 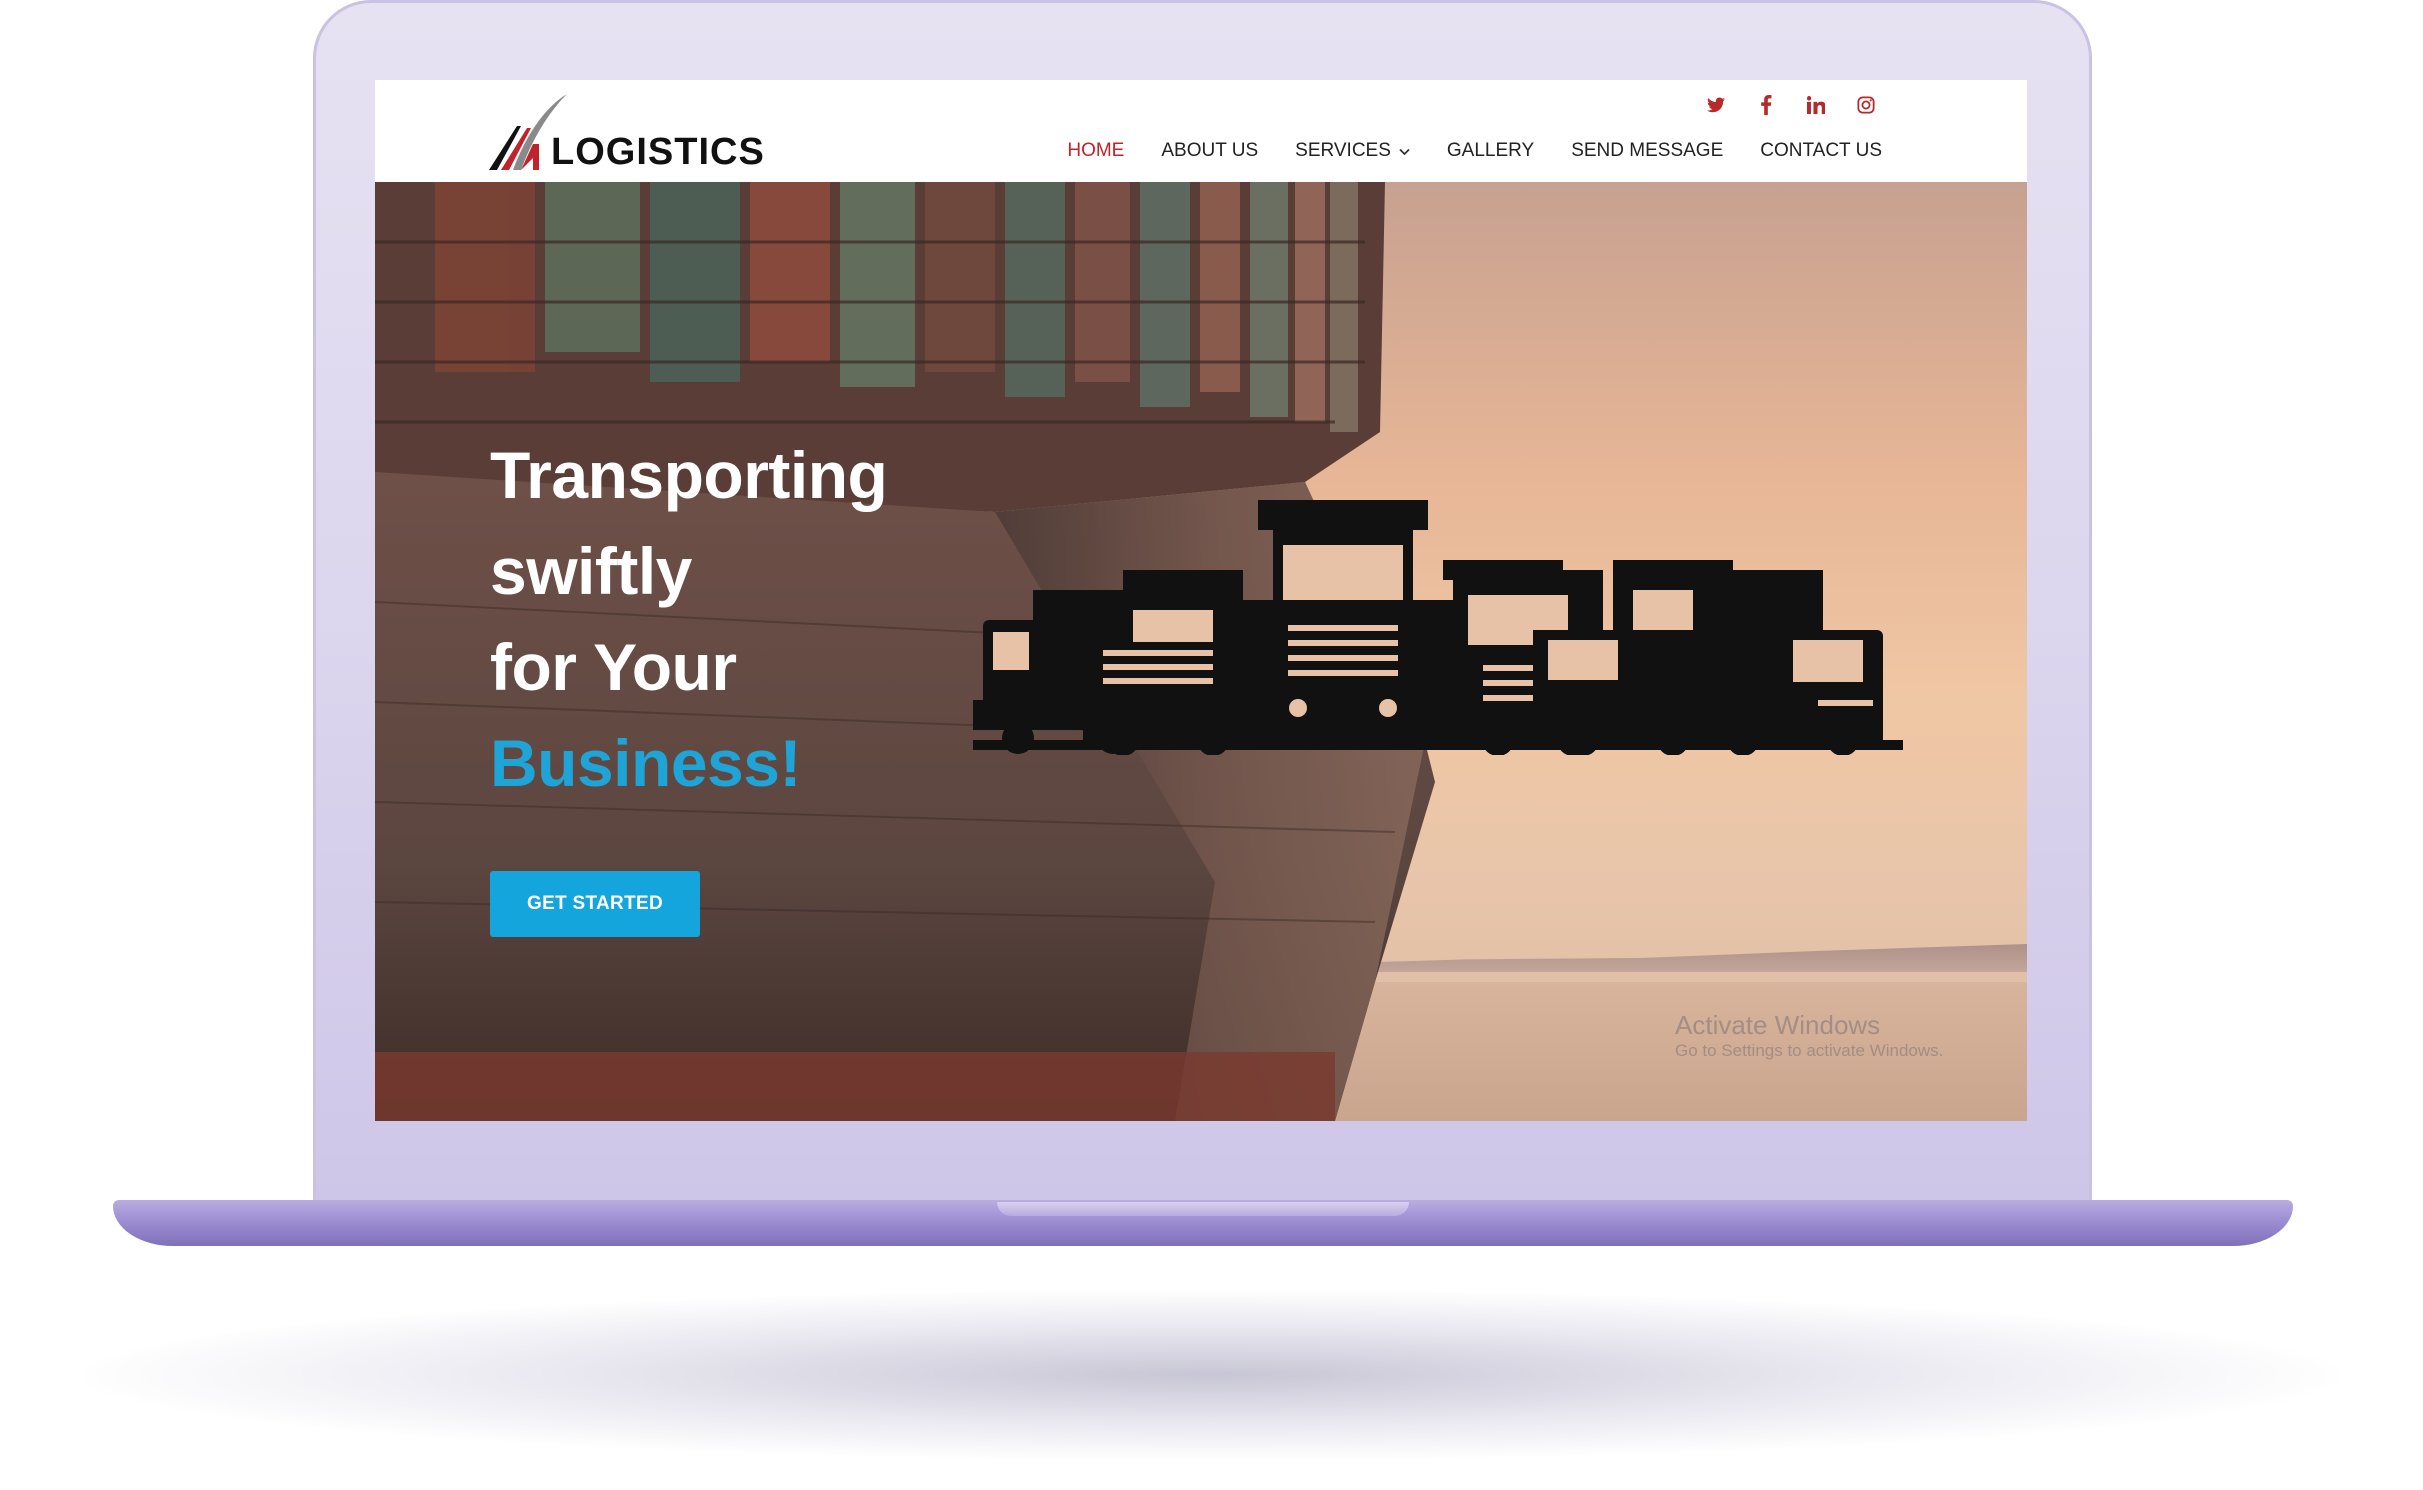 I want to click on nav-contact-us: CONTACT US, so click(x=1821, y=151).